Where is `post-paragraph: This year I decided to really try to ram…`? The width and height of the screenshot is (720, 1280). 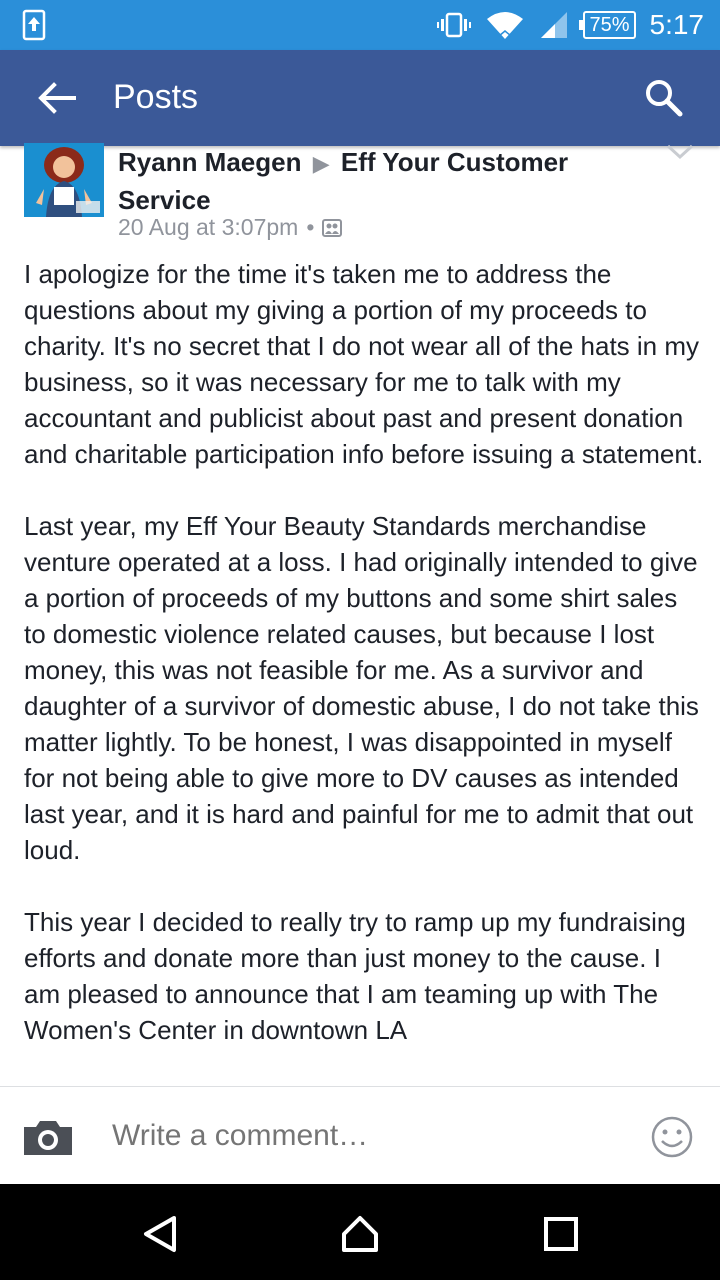 post-paragraph: This year I decided to really try to ram… is located at coordinates (355, 976).